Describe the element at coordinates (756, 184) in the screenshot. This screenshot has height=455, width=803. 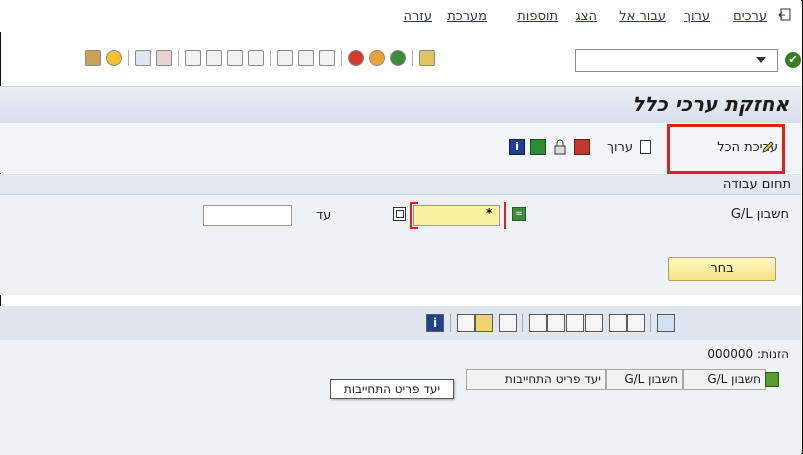
I see `section-title: תחום עבודה` at that location.